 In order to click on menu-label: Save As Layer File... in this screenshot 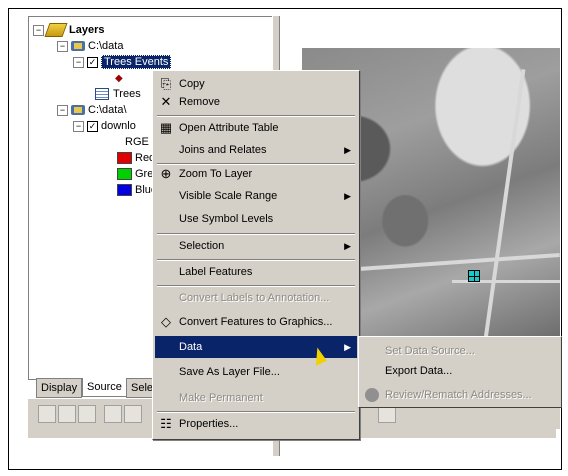, I will do `click(229, 372)`.